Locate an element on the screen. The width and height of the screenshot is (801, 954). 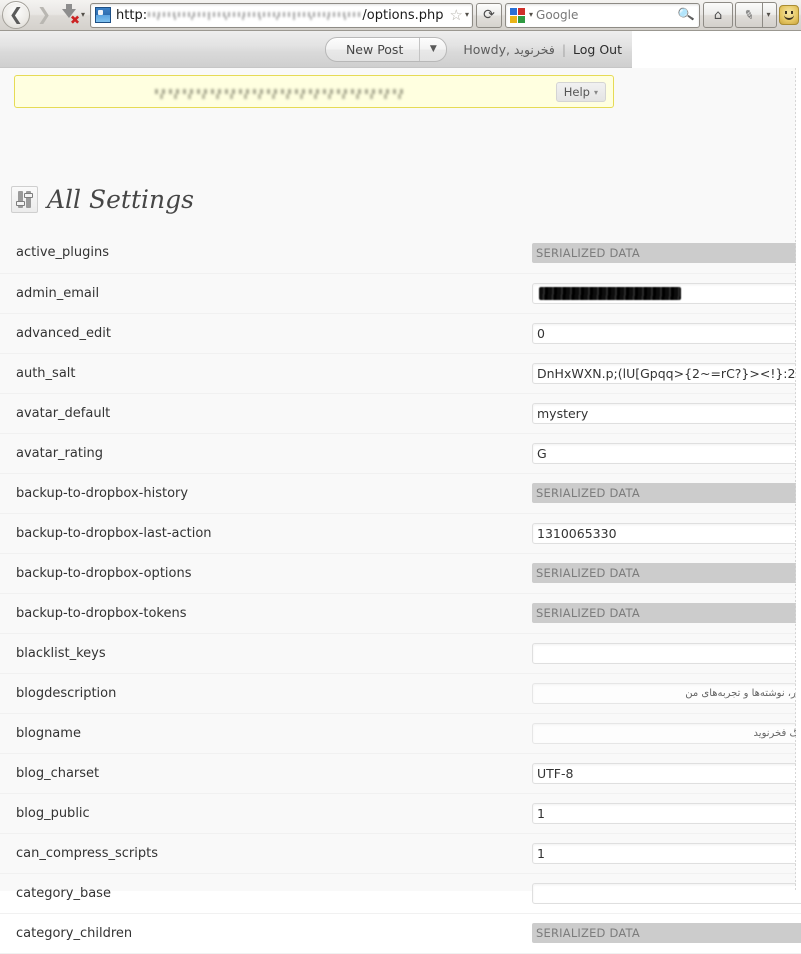
setting-name: category_children is located at coordinates (74, 933).